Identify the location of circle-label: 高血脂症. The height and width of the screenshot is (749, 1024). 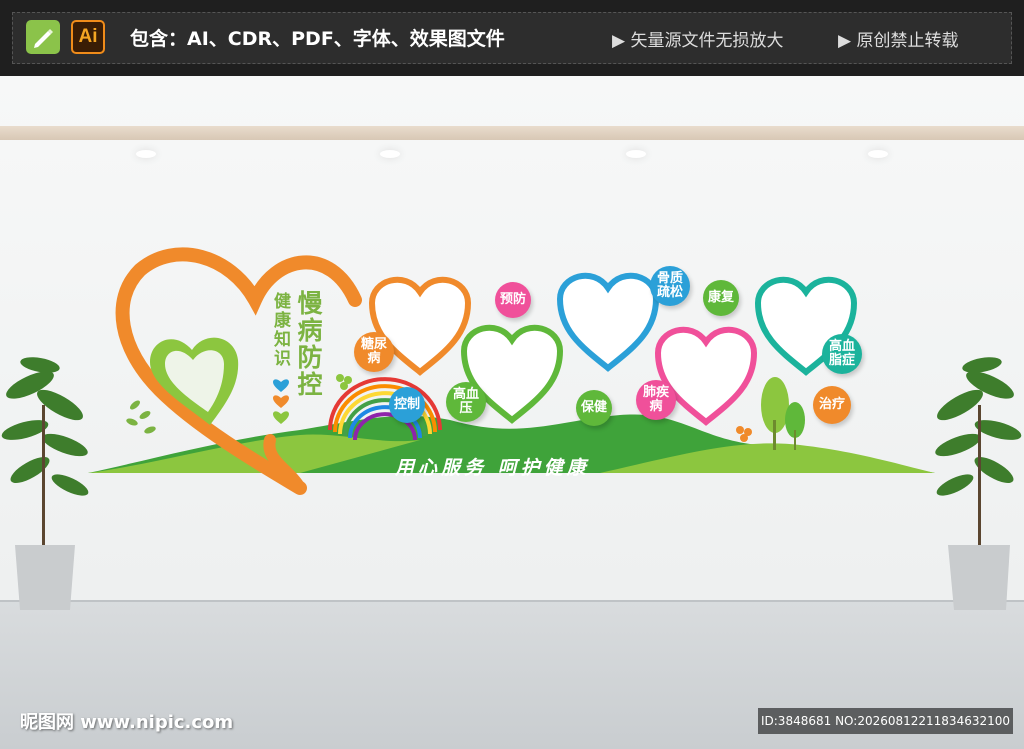
(841, 353).